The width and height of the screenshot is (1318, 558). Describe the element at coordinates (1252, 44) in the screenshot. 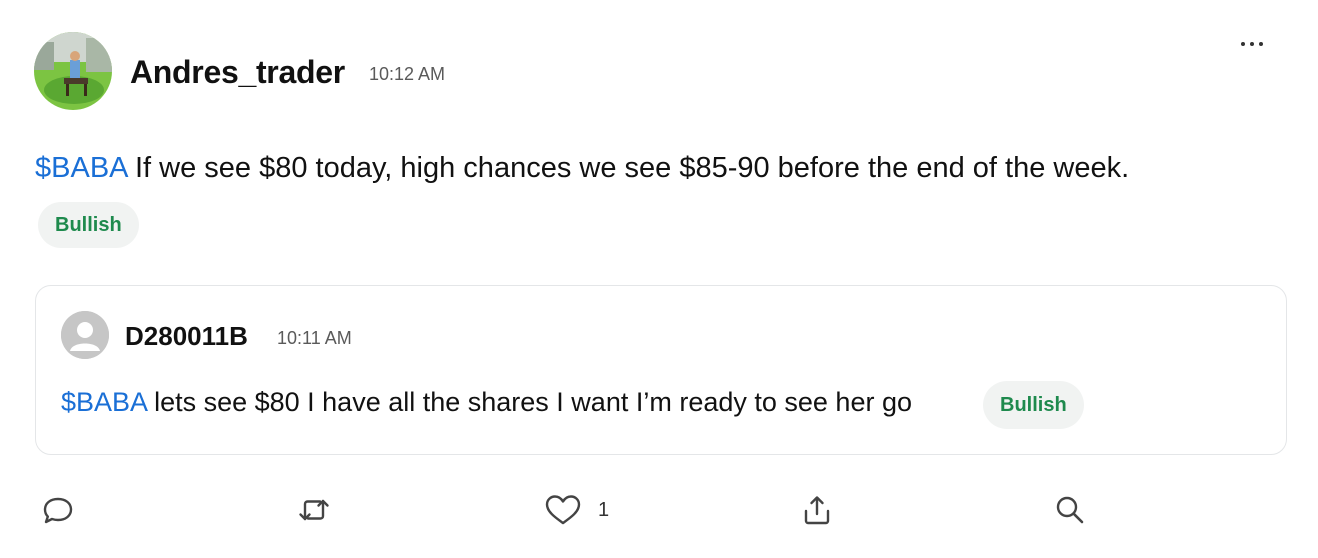

I see `more-options-button` at that location.